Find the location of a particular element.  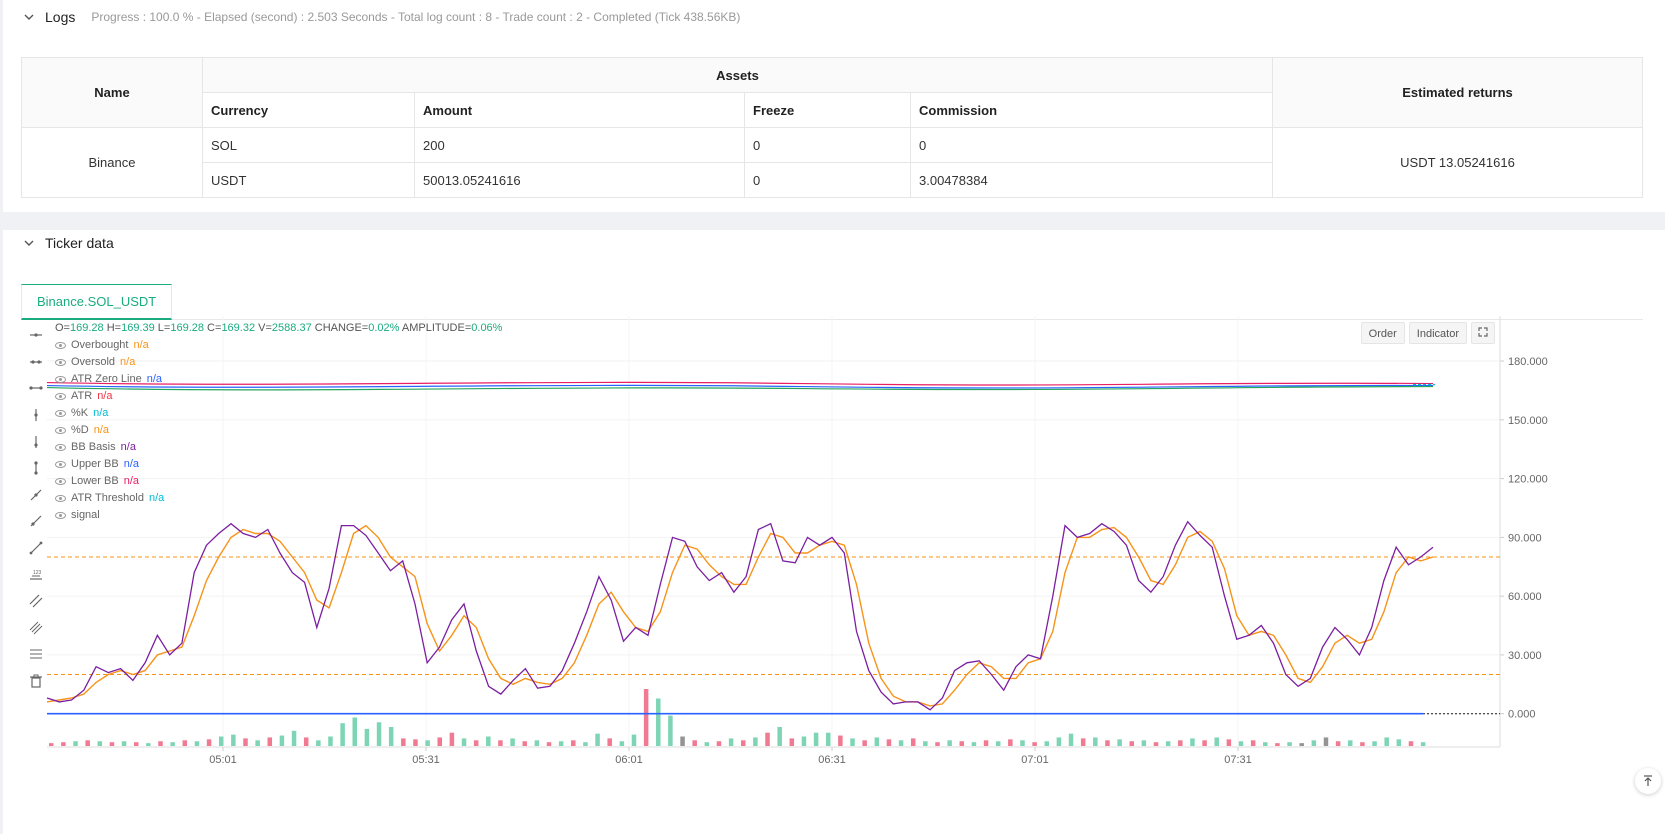

trend-line-icon is located at coordinates (36, 495).